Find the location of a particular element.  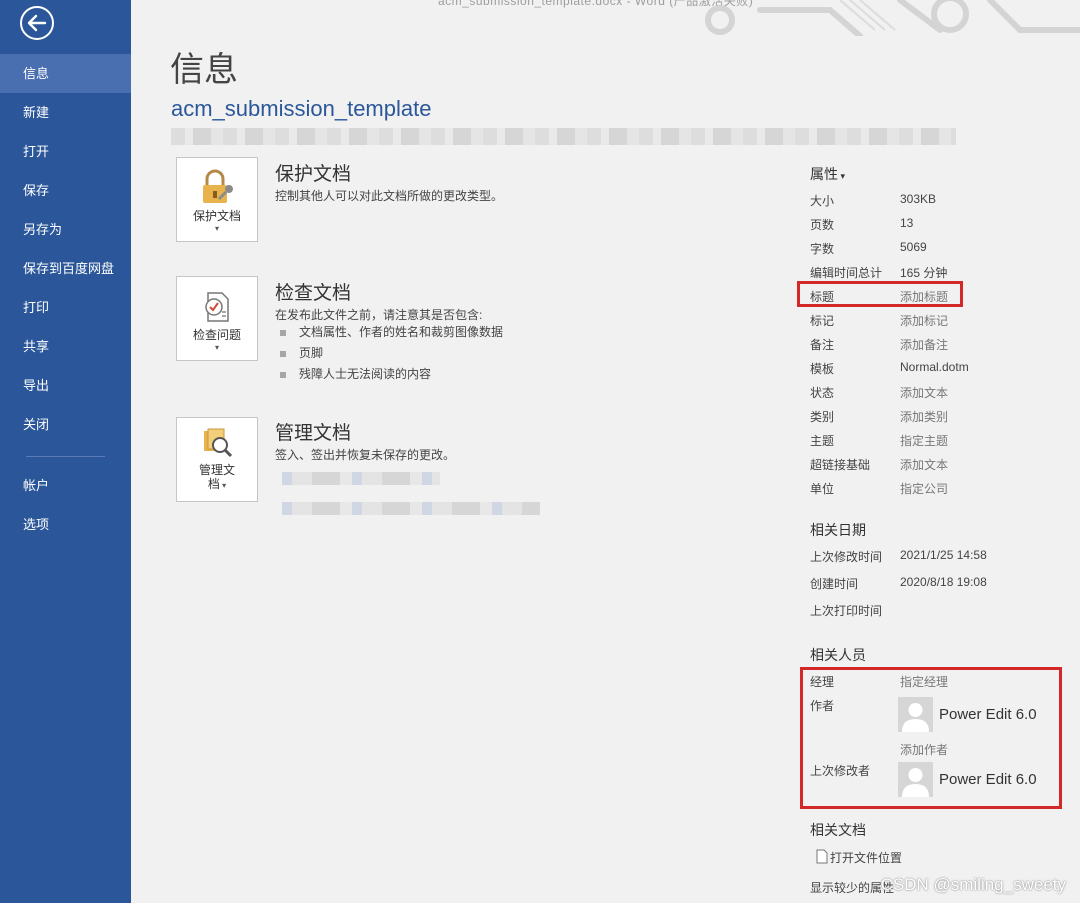

inspect-description: 在发布此文件之前，请注意其是否包含: is located at coordinates (379, 315).